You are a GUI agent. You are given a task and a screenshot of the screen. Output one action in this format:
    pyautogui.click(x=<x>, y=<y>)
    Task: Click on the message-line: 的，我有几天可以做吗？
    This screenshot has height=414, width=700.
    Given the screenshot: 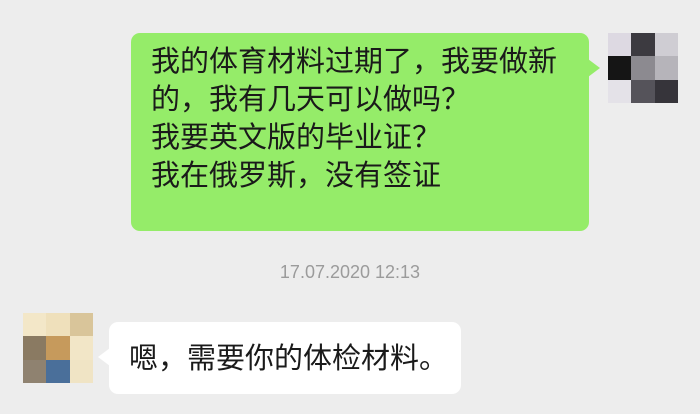 What is the action you would take?
    pyautogui.click(x=311, y=99)
    